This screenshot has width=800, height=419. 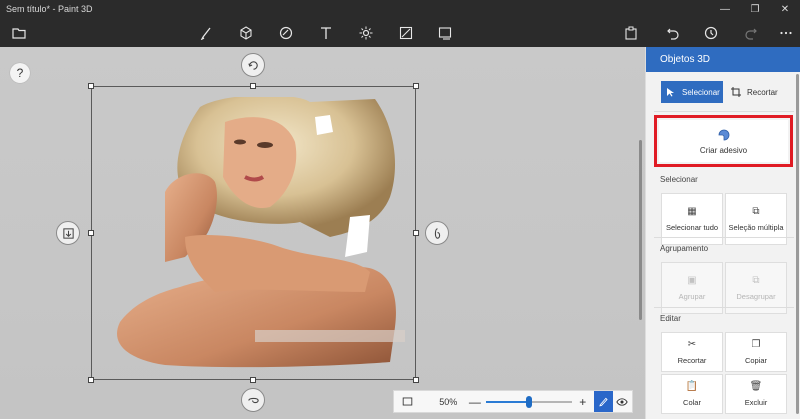 I want to click on scissors-icon: ✂, so click(x=692, y=344).